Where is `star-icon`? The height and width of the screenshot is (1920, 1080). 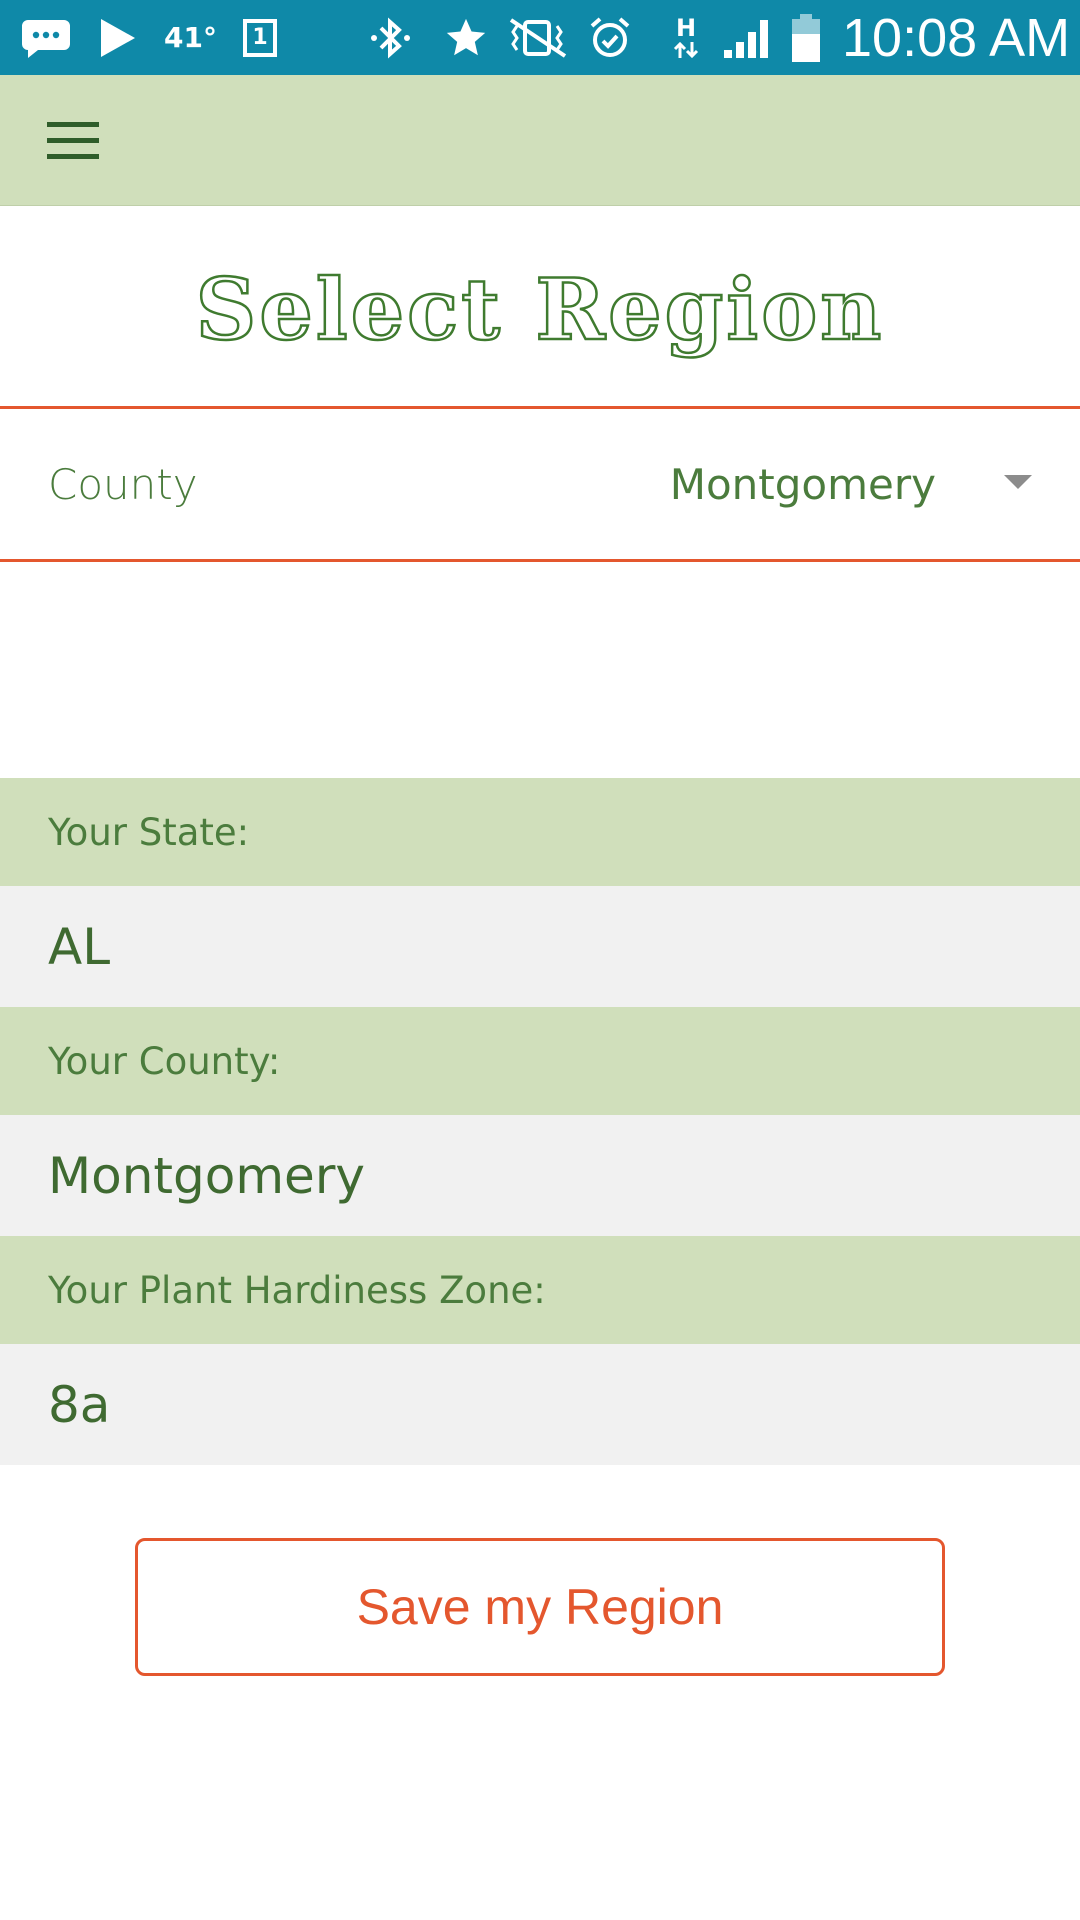 star-icon is located at coordinates (466, 37).